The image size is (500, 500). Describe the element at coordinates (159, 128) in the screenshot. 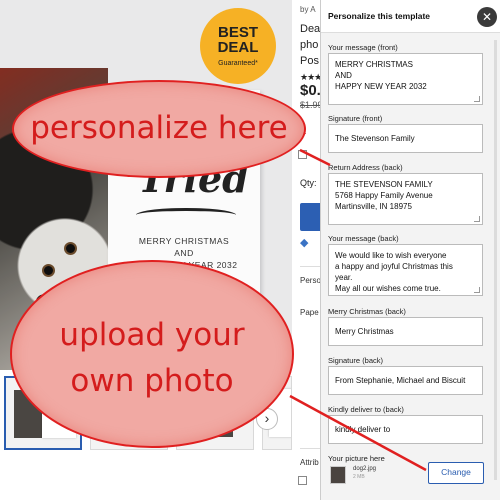

I see `annotation-personalize-text: personalize here` at that location.